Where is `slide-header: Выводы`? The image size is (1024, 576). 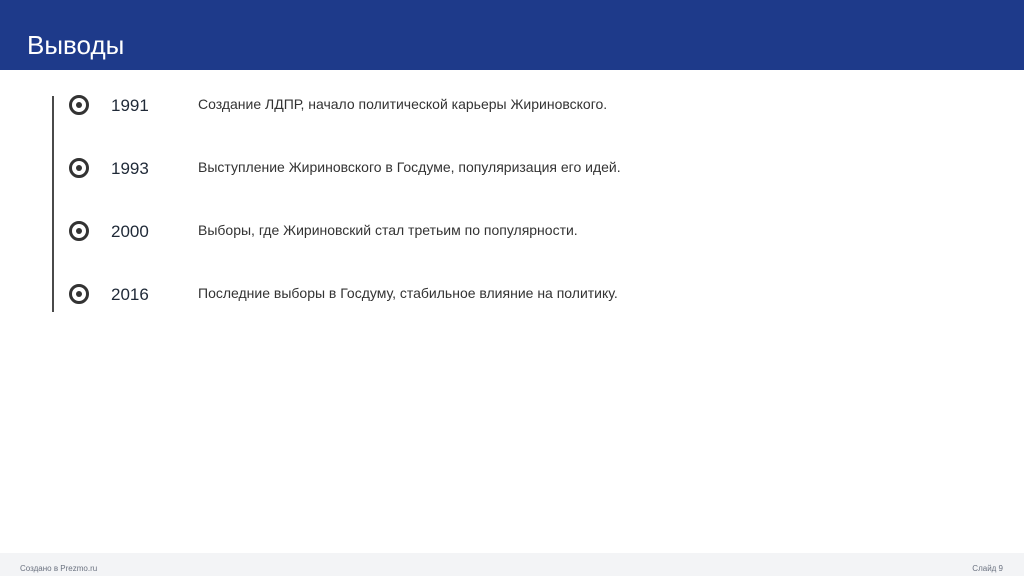
slide-header: Выводы is located at coordinates (512, 35).